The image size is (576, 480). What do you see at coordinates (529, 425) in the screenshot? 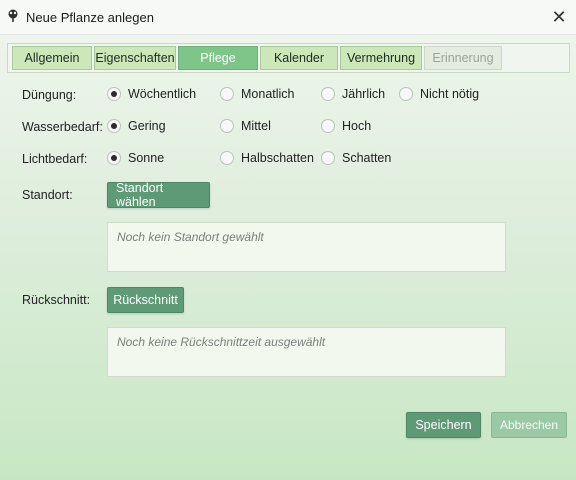
I see `cancel-button: Abbrechen` at bounding box center [529, 425].